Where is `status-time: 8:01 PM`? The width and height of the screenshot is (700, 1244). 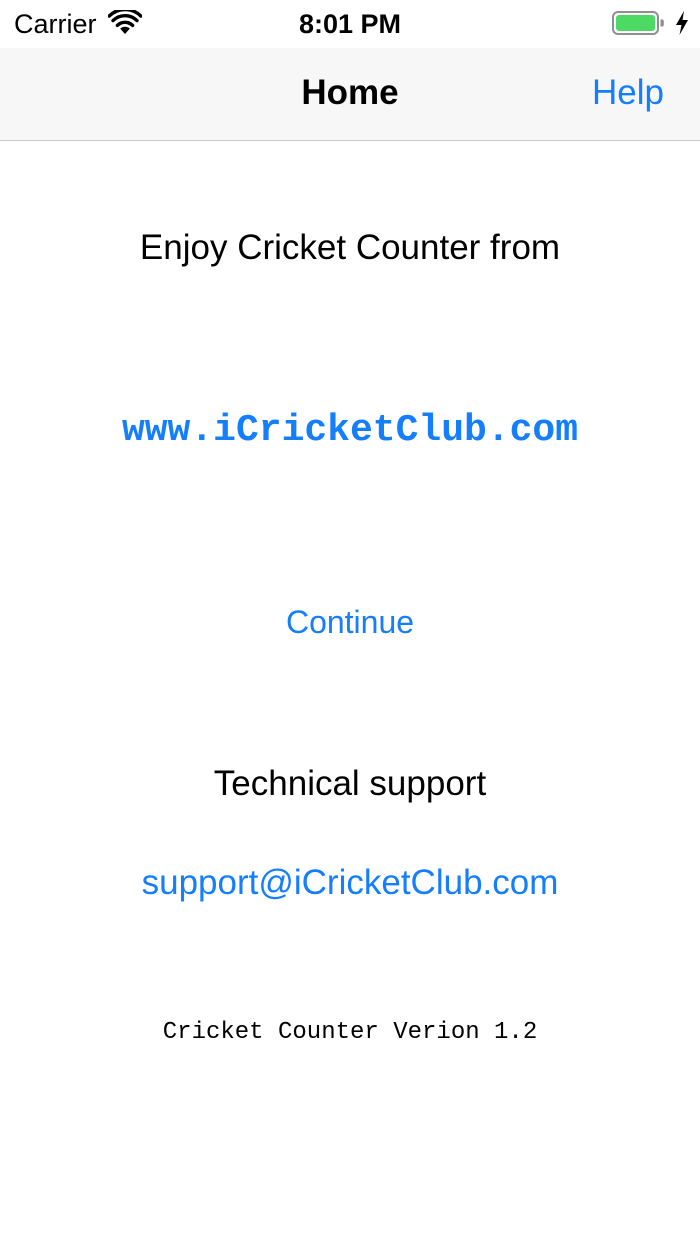 status-time: 8:01 PM is located at coordinates (350, 24).